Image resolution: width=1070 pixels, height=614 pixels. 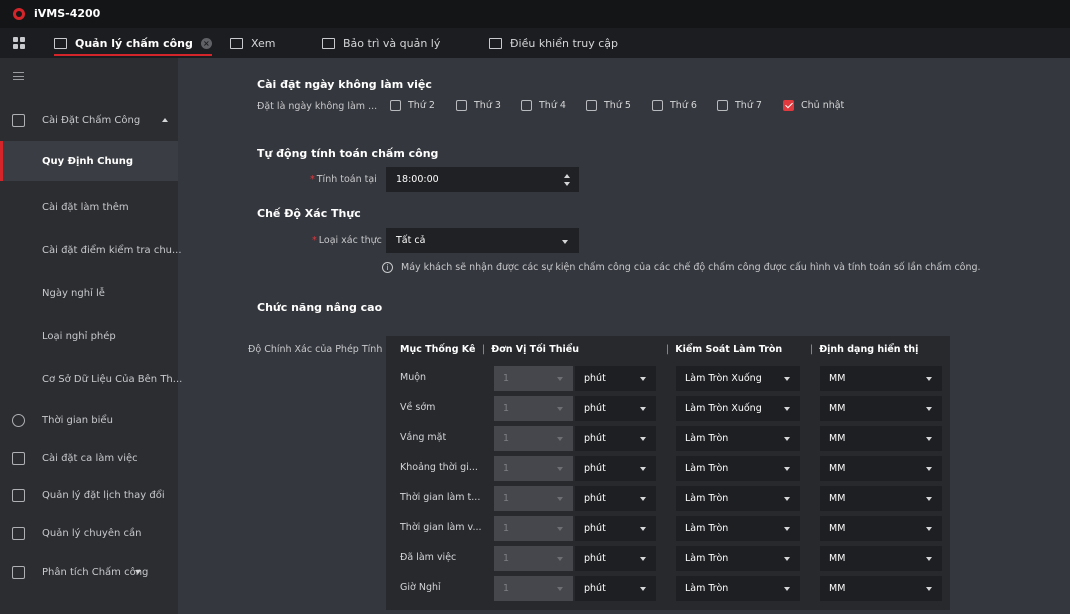 What do you see at coordinates (19, 43) in the screenshot?
I see `module-grid-icon` at bounding box center [19, 43].